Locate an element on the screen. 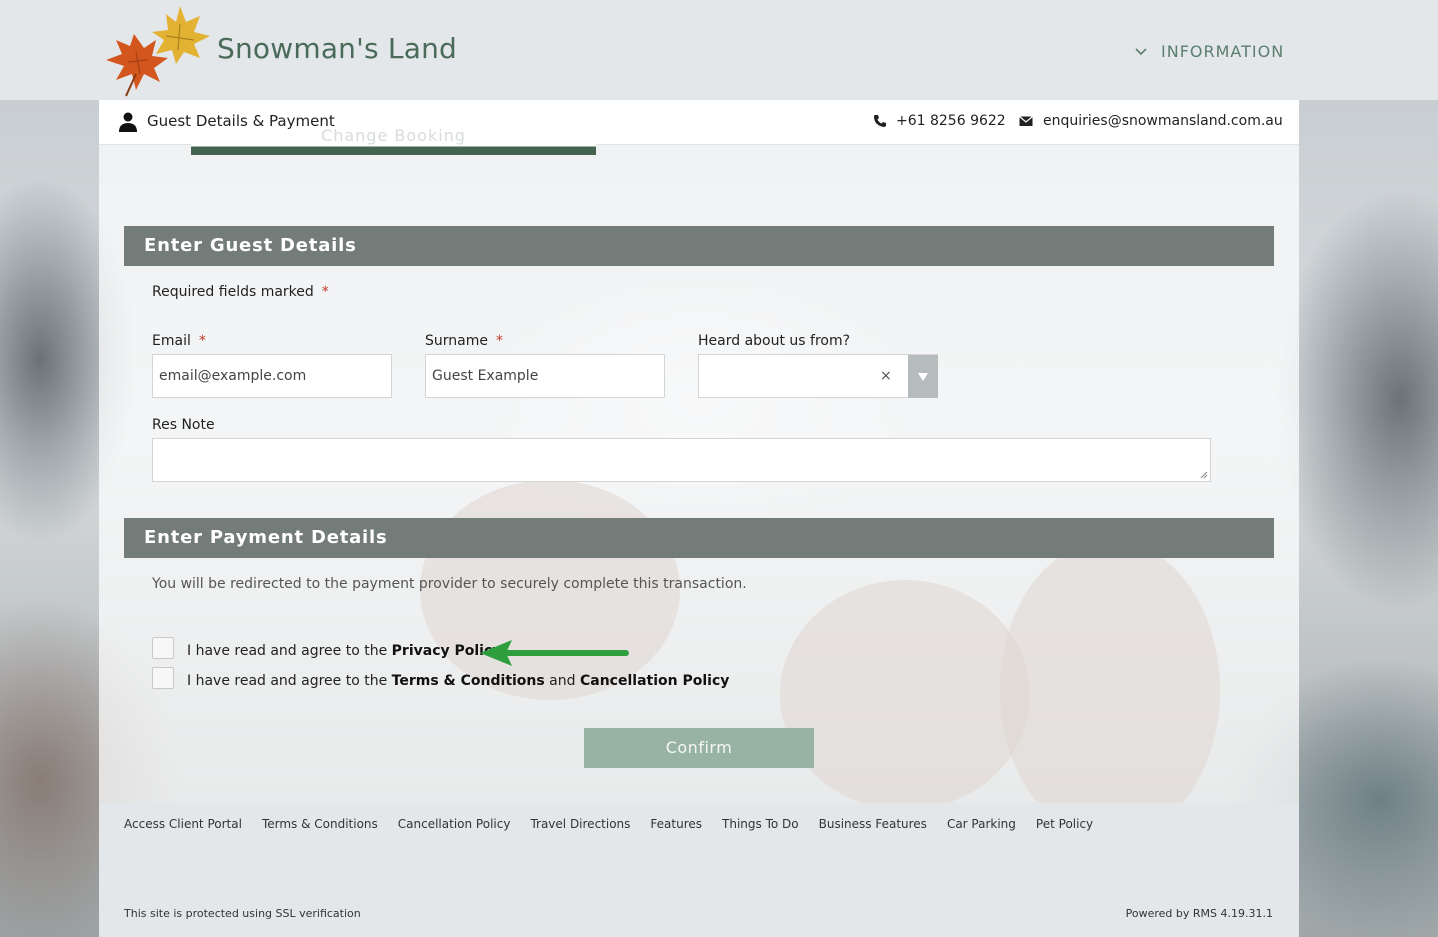  heard-about-label: Heard about us from? is located at coordinates (774, 341).